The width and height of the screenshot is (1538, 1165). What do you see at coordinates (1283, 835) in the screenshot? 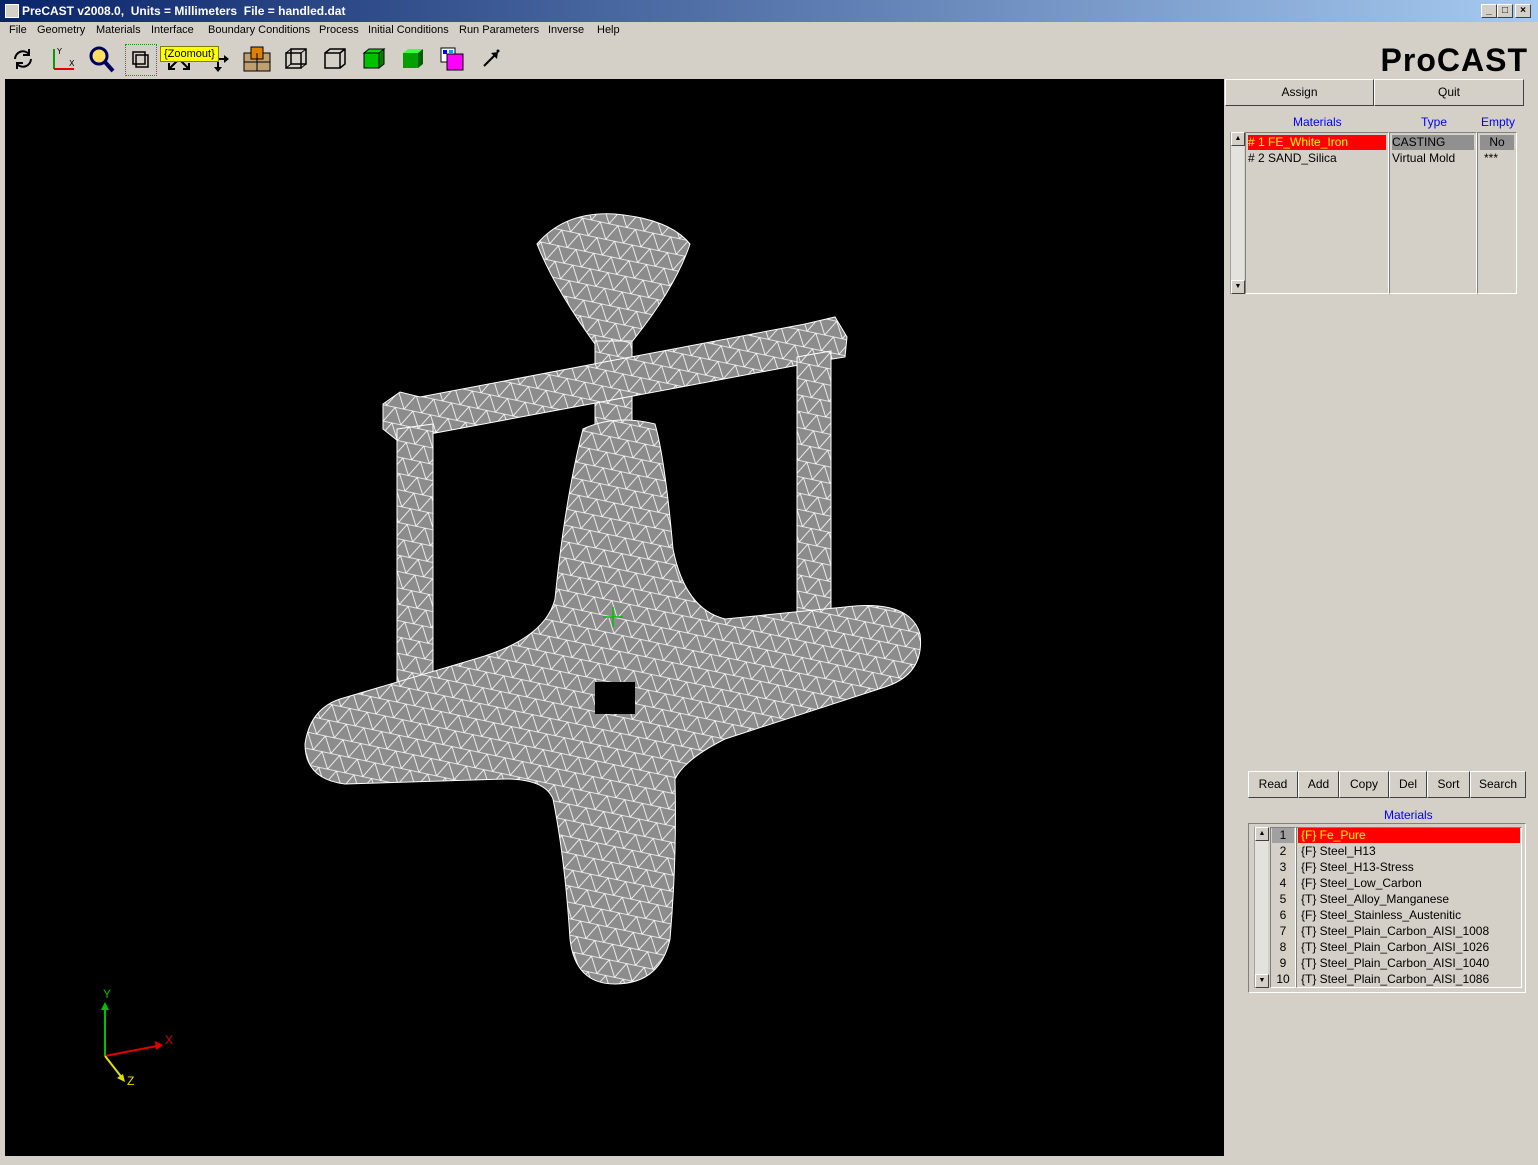
I see `material-number: 1` at bounding box center [1283, 835].